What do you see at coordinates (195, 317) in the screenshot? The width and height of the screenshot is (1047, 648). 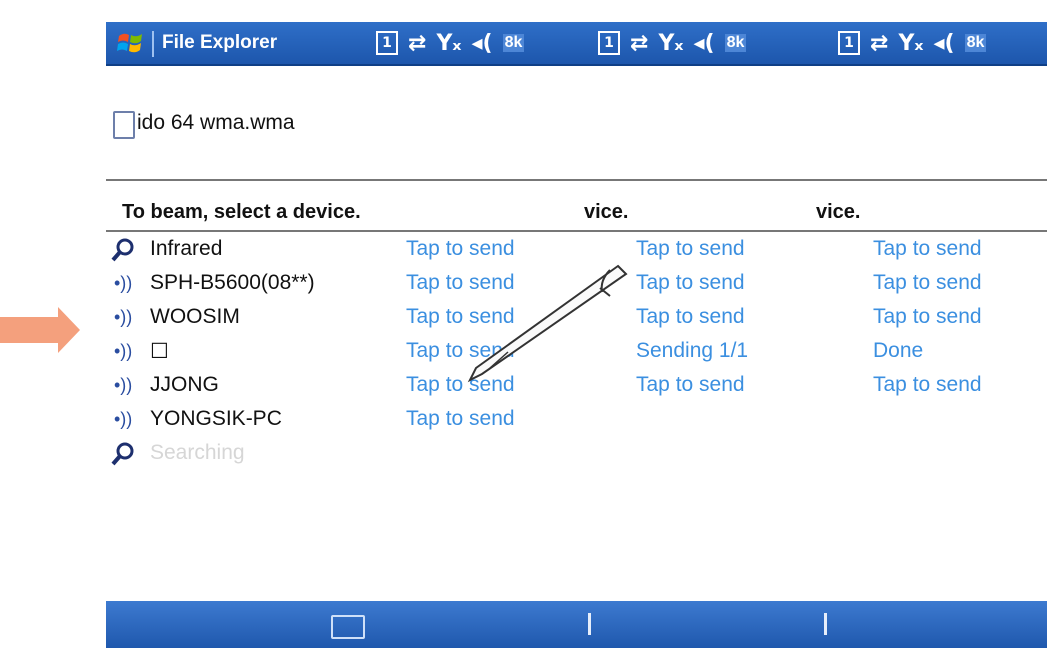 I see `device-name-woosim: WOOSIM` at bounding box center [195, 317].